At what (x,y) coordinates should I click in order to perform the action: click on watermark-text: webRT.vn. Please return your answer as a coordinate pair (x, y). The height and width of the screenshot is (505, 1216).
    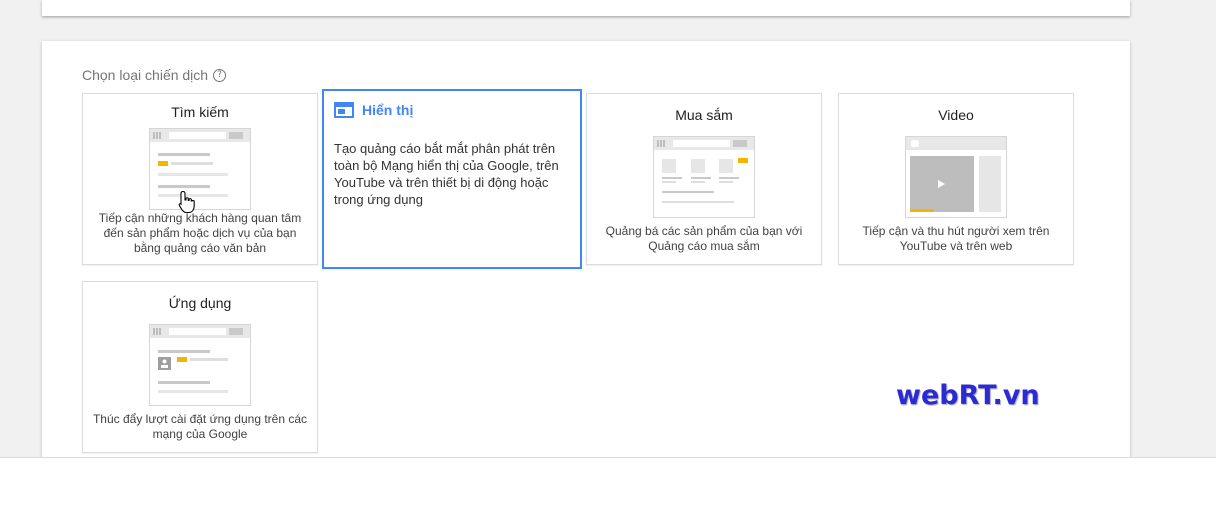
    Looking at the image, I should click on (968, 395).